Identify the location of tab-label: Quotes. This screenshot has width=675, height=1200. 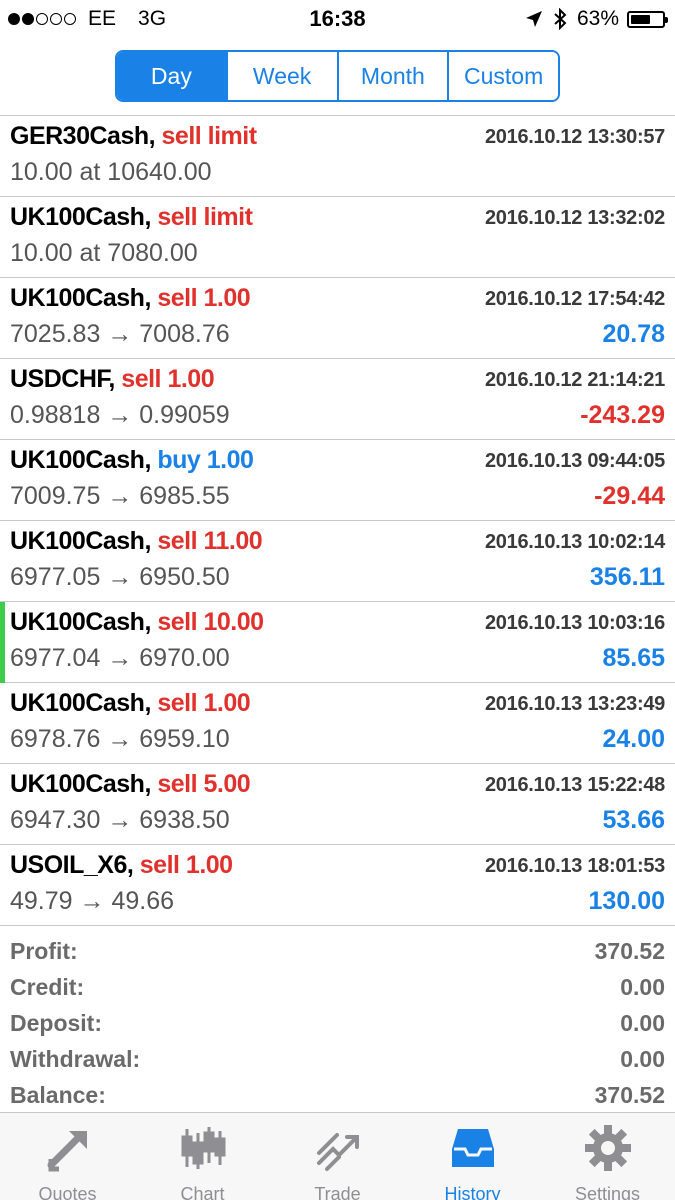
(67, 1192).